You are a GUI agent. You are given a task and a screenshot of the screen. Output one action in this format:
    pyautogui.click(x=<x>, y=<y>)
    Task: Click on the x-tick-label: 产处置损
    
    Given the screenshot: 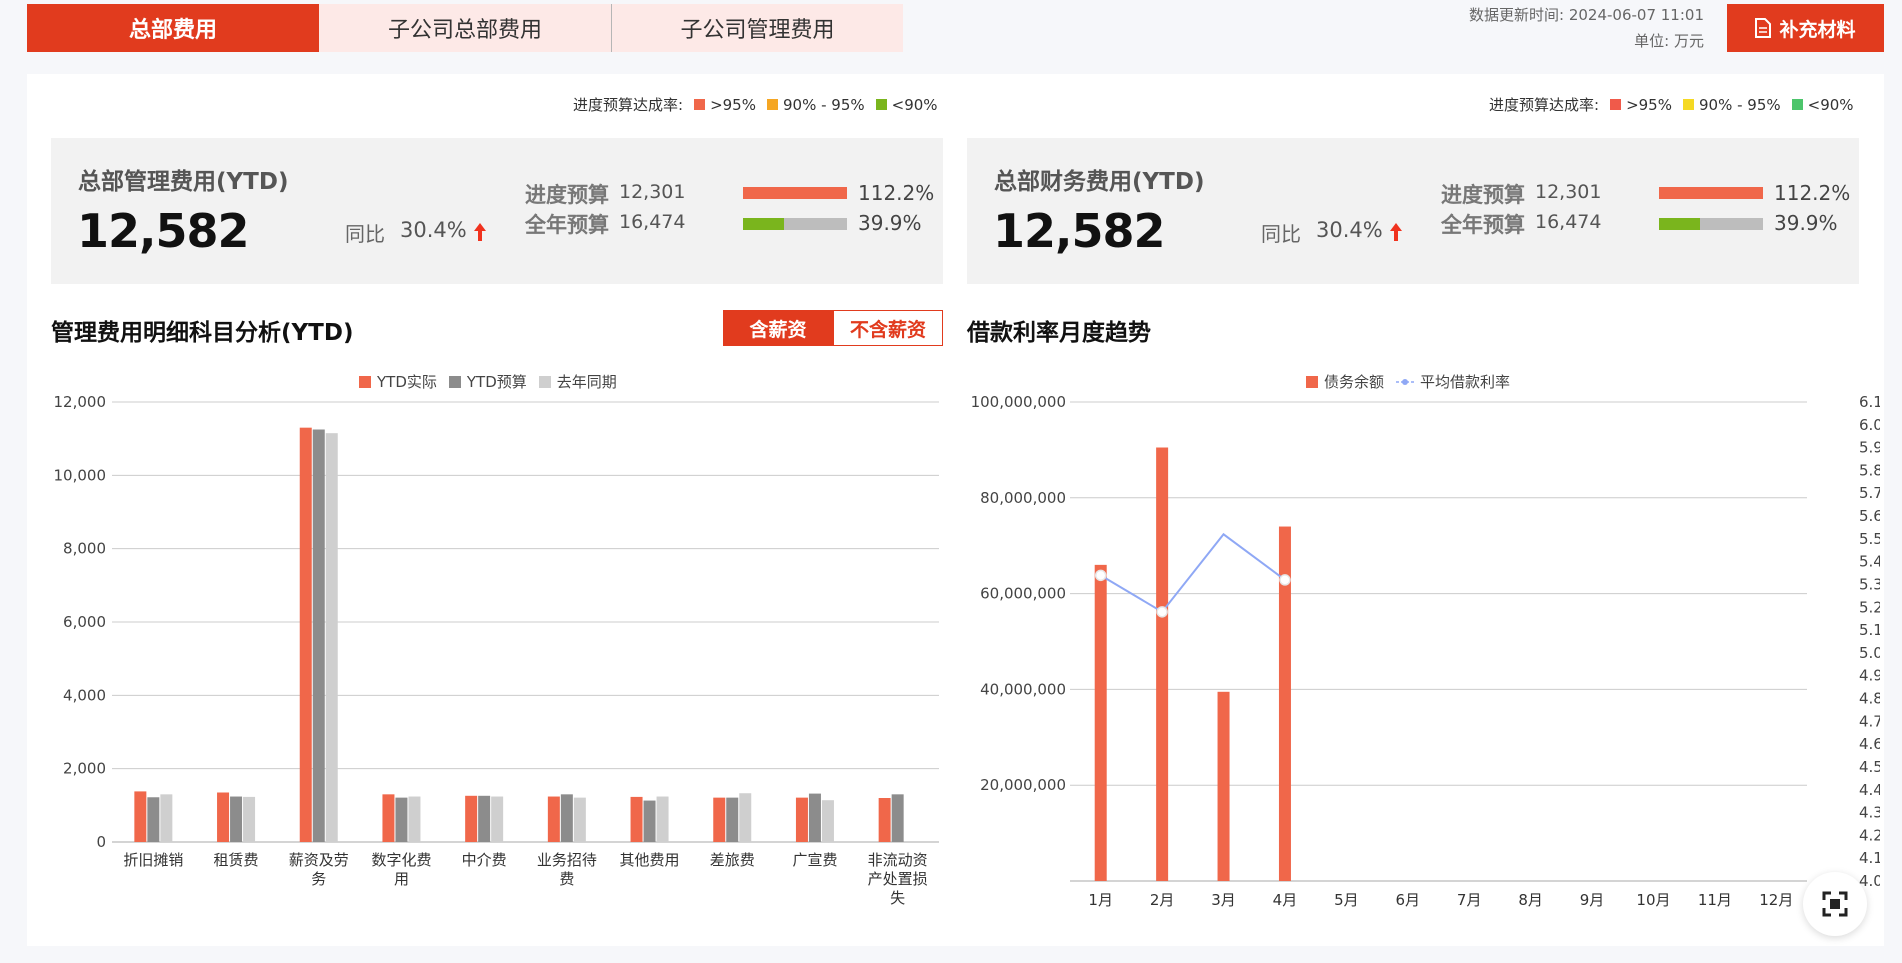 What is the action you would take?
    pyautogui.click(x=898, y=879)
    